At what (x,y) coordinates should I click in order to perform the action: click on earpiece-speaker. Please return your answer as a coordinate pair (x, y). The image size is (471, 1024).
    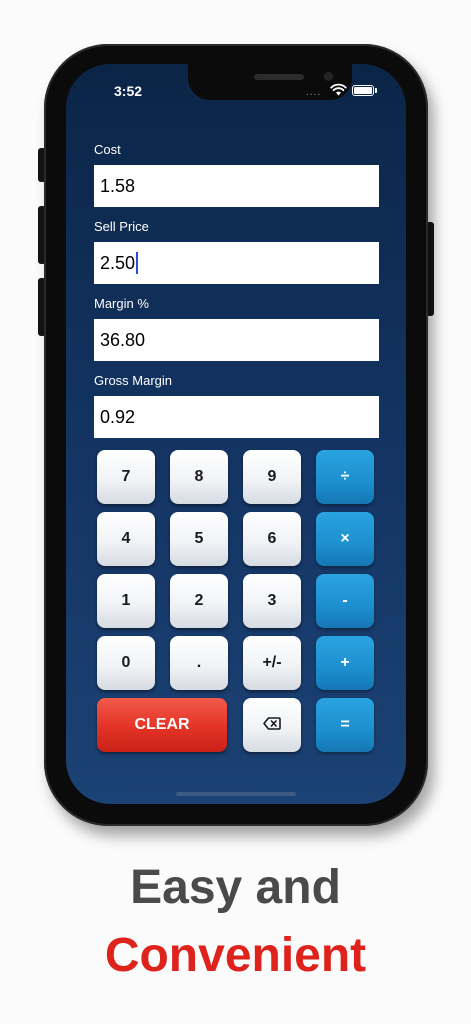
    Looking at the image, I should click on (279, 77).